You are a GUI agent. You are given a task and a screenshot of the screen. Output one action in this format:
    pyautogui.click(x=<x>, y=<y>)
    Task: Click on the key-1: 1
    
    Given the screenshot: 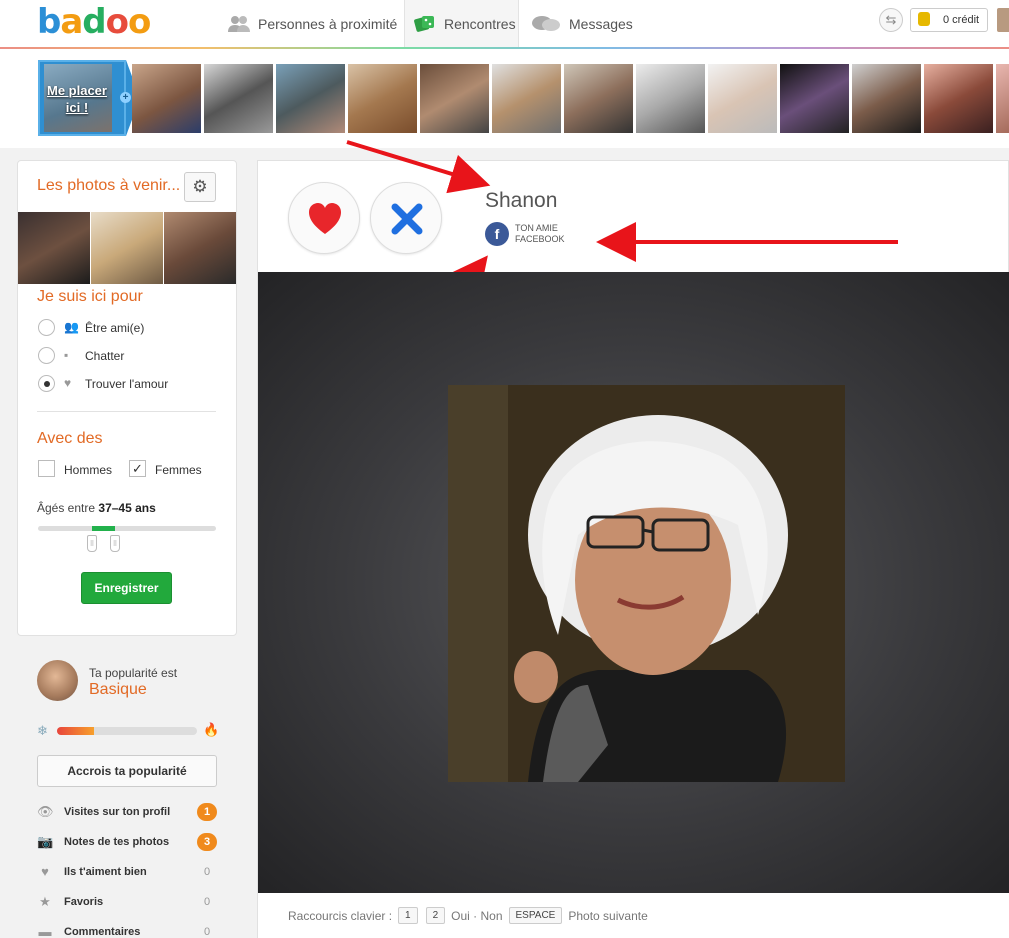 What is the action you would take?
    pyautogui.click(x=408, y=915)
    